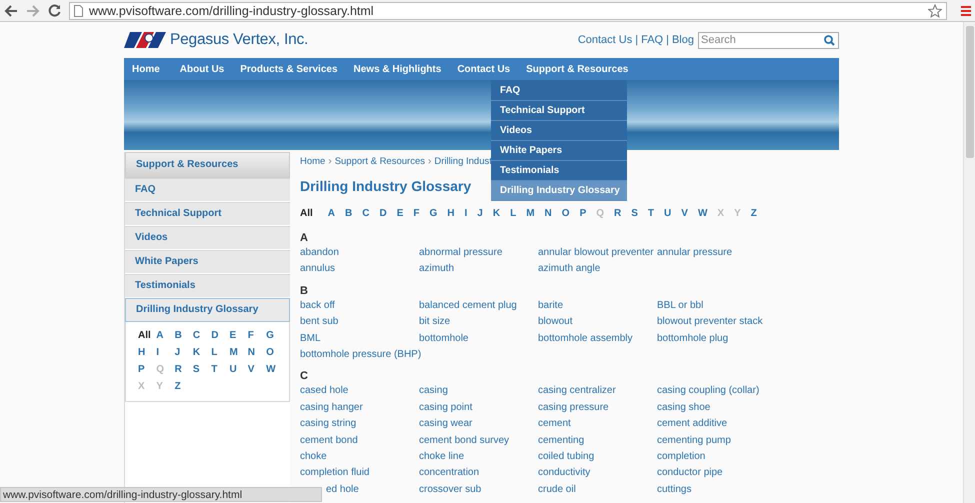  I want to click on letter-link: P, so click(583, 213).